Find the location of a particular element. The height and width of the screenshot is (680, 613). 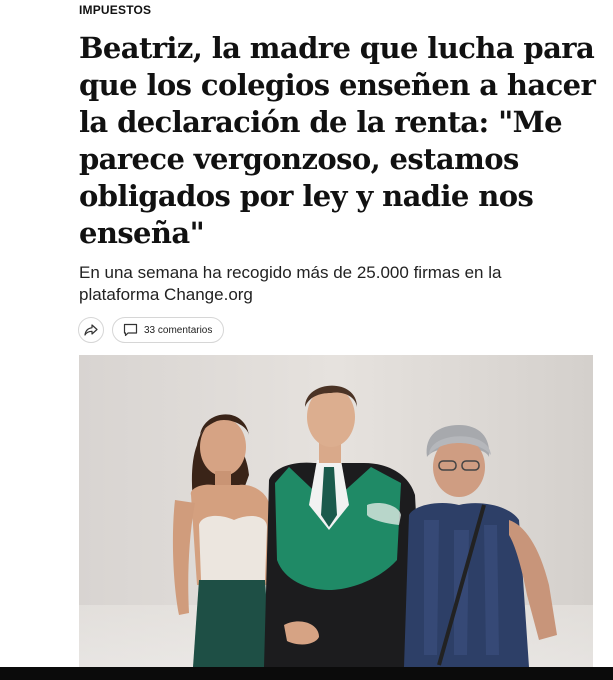

article-actions: 33 comentarios is located at coordinates (151, 330).